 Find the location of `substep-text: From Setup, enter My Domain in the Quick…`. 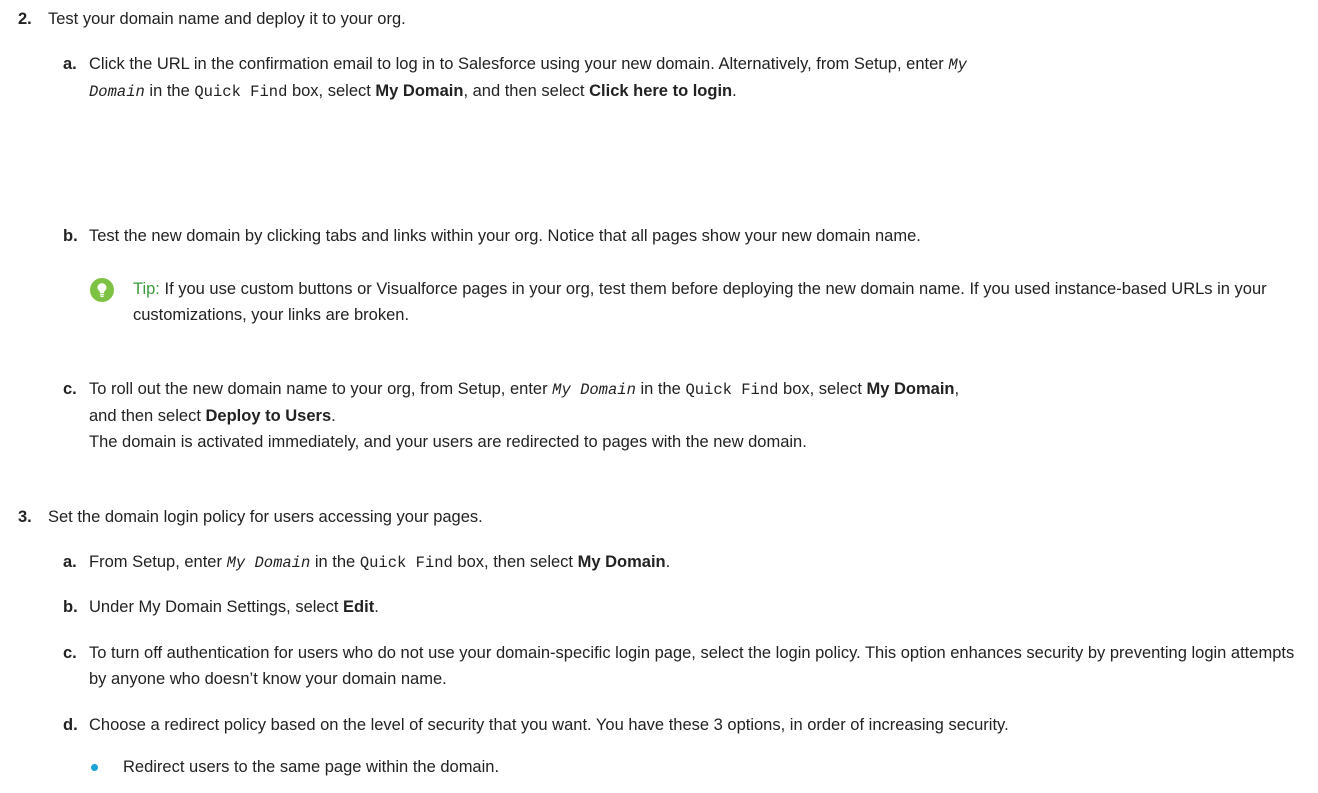

substep-text: From Setup, enter My Domain in the Quick… is located at coordinates (380, 562).